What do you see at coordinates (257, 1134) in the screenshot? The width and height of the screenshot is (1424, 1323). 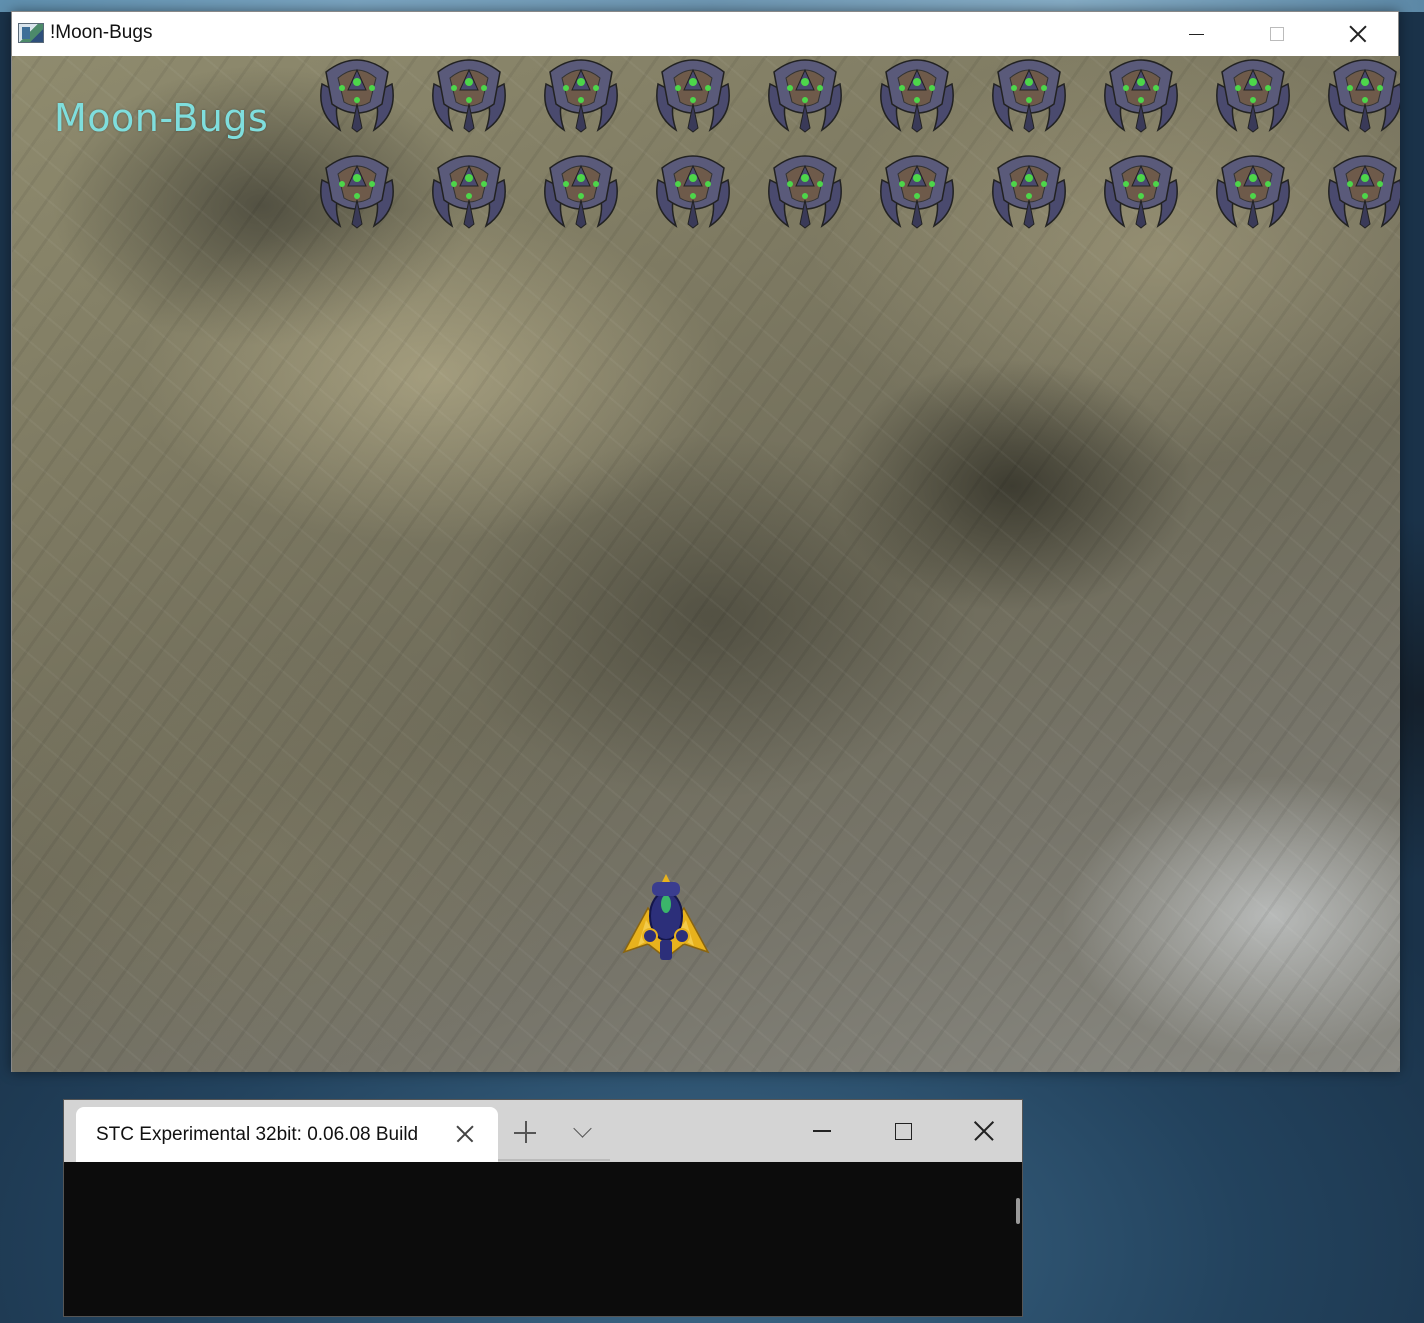 I see `terminal-tab-label: STC Experimental 32bit: 0.06.08 Build` at bounding box center [257, 1134].